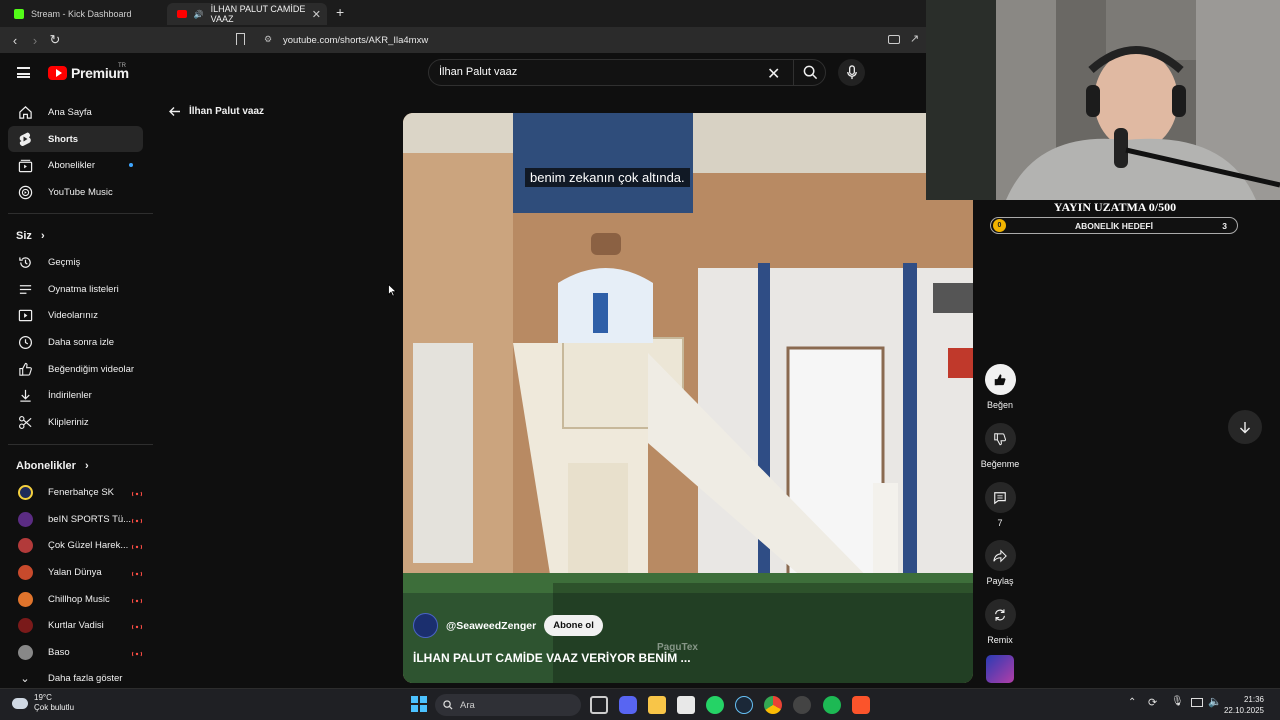 This screenshot has height=720, width=1280. What do you see at coordinates (1215, 701) in the screenshot?
I see `volume-icon: 🔈` at bounding box center [1215, 701].